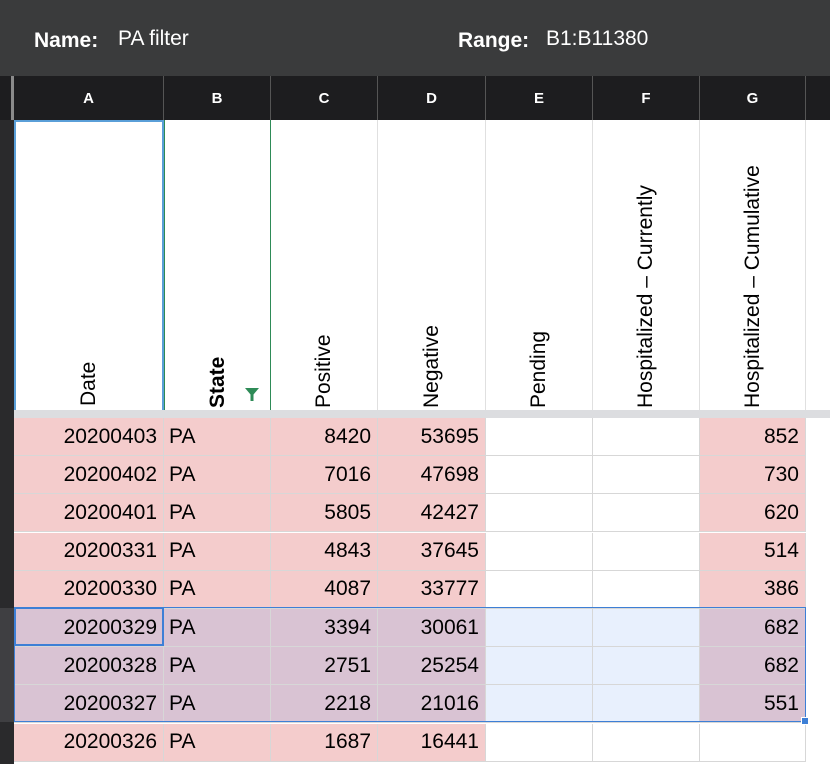 The width and height of the screenshot is (830, 764). Describe the element at coordinates (432, 589) in the screenshot. I see `cell-negative: 33777` at that location.